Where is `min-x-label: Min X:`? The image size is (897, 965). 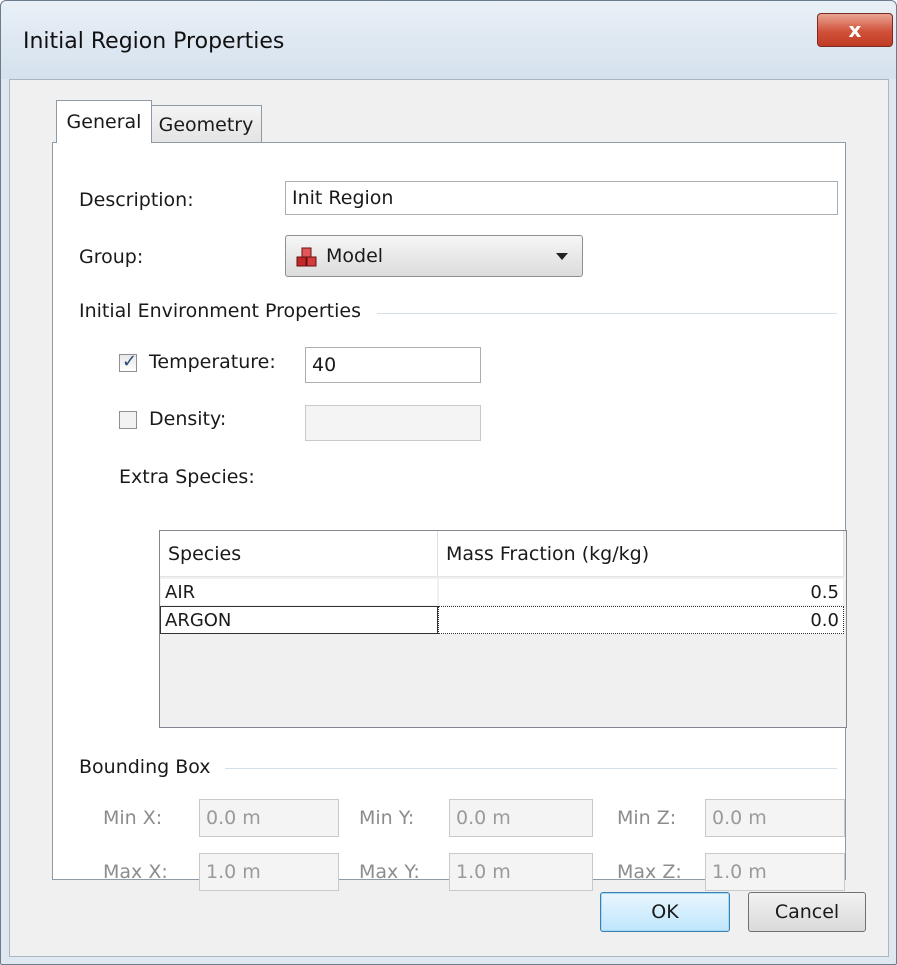
min-x-label: Min X: is located at coordinates (133, 818).